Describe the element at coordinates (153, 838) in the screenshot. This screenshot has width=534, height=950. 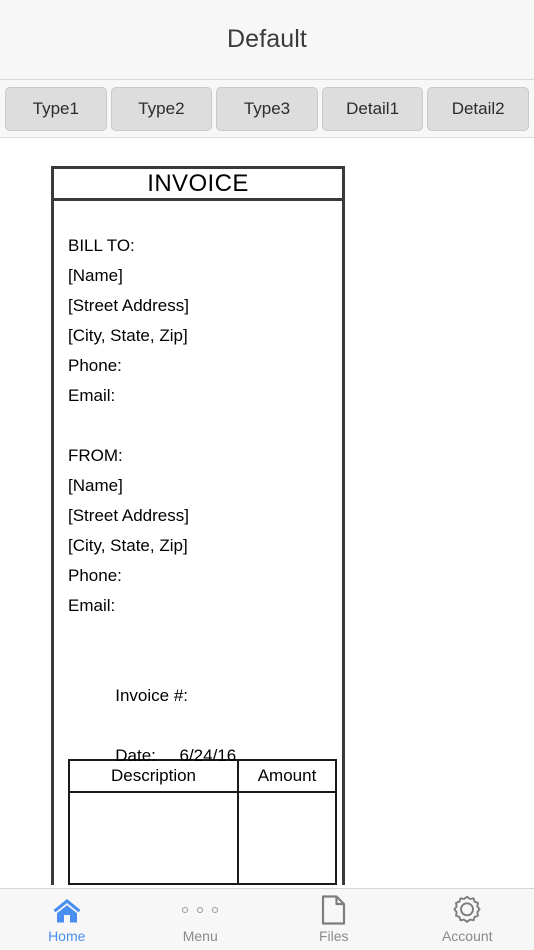
I see `cell-description` at that location.